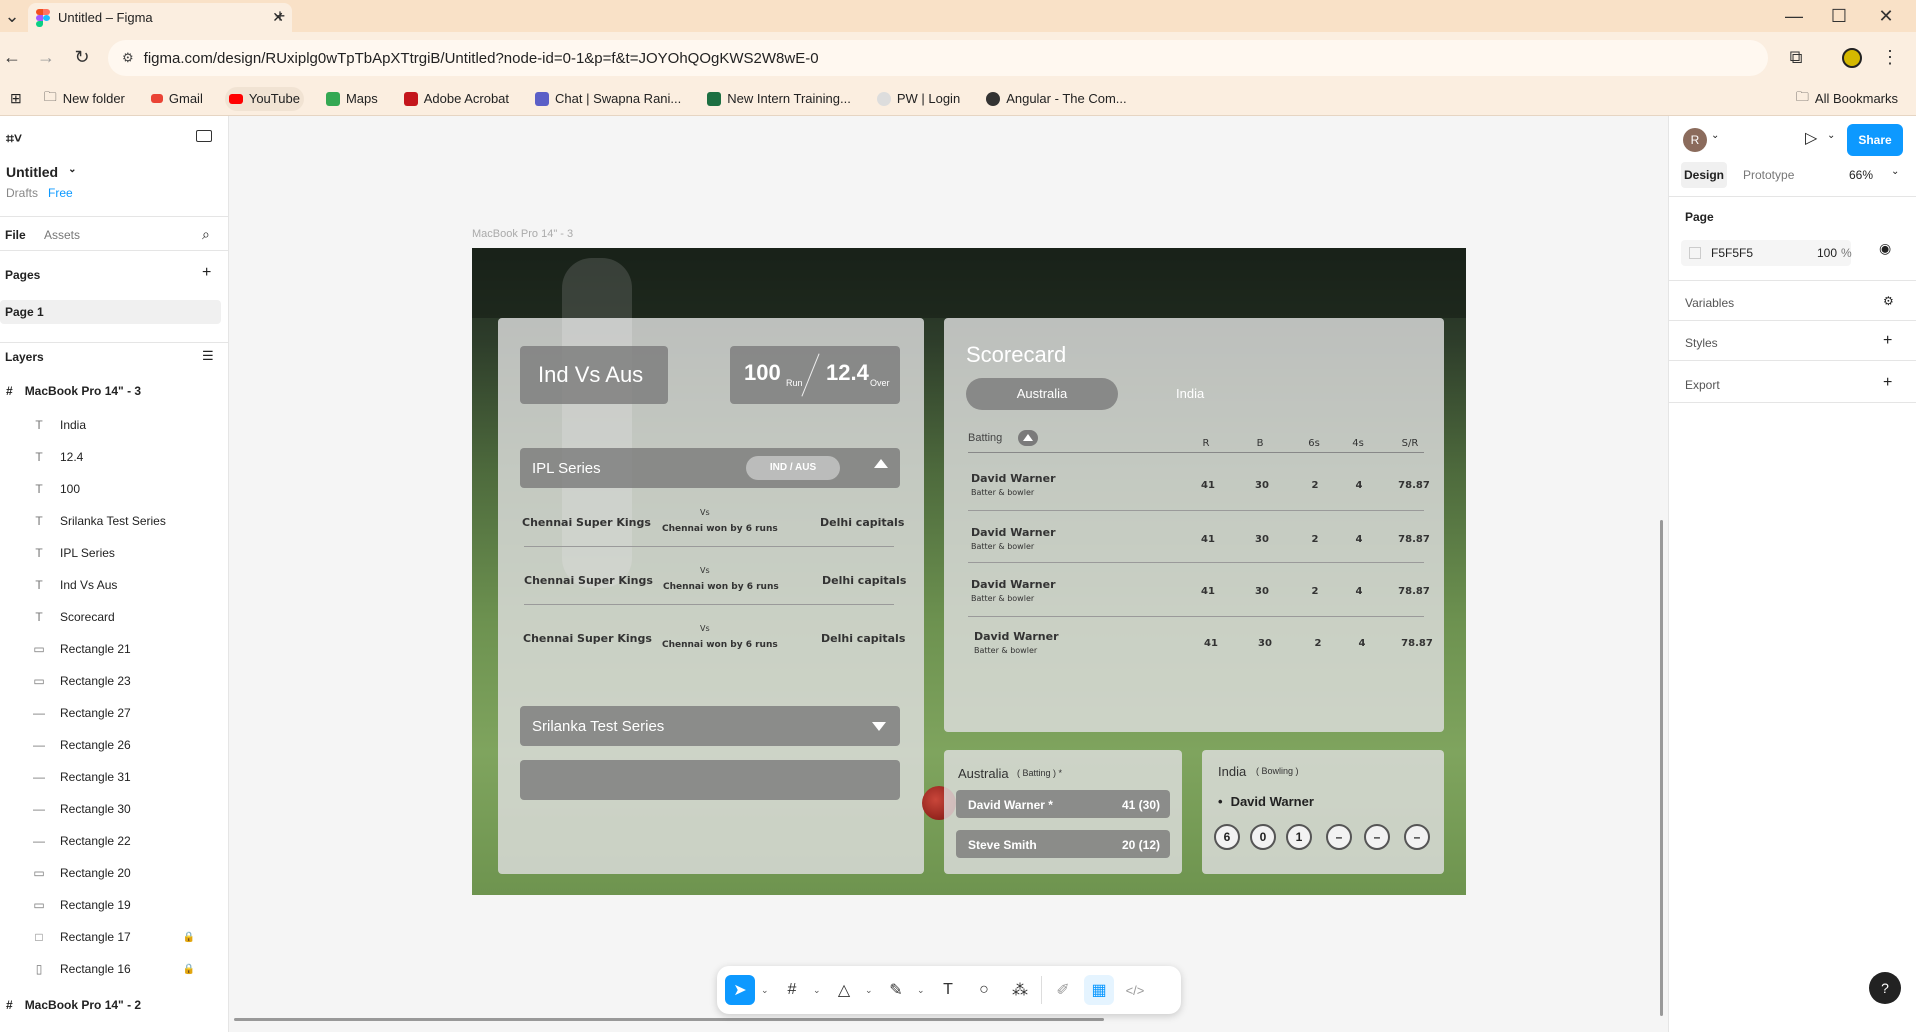 This screenshot has width=1916, height=1032. What do you see at coordinates (1135, 990) in the screenshot?
I see `dev-mode-icon: </>` at bounding box center [1135, 990].